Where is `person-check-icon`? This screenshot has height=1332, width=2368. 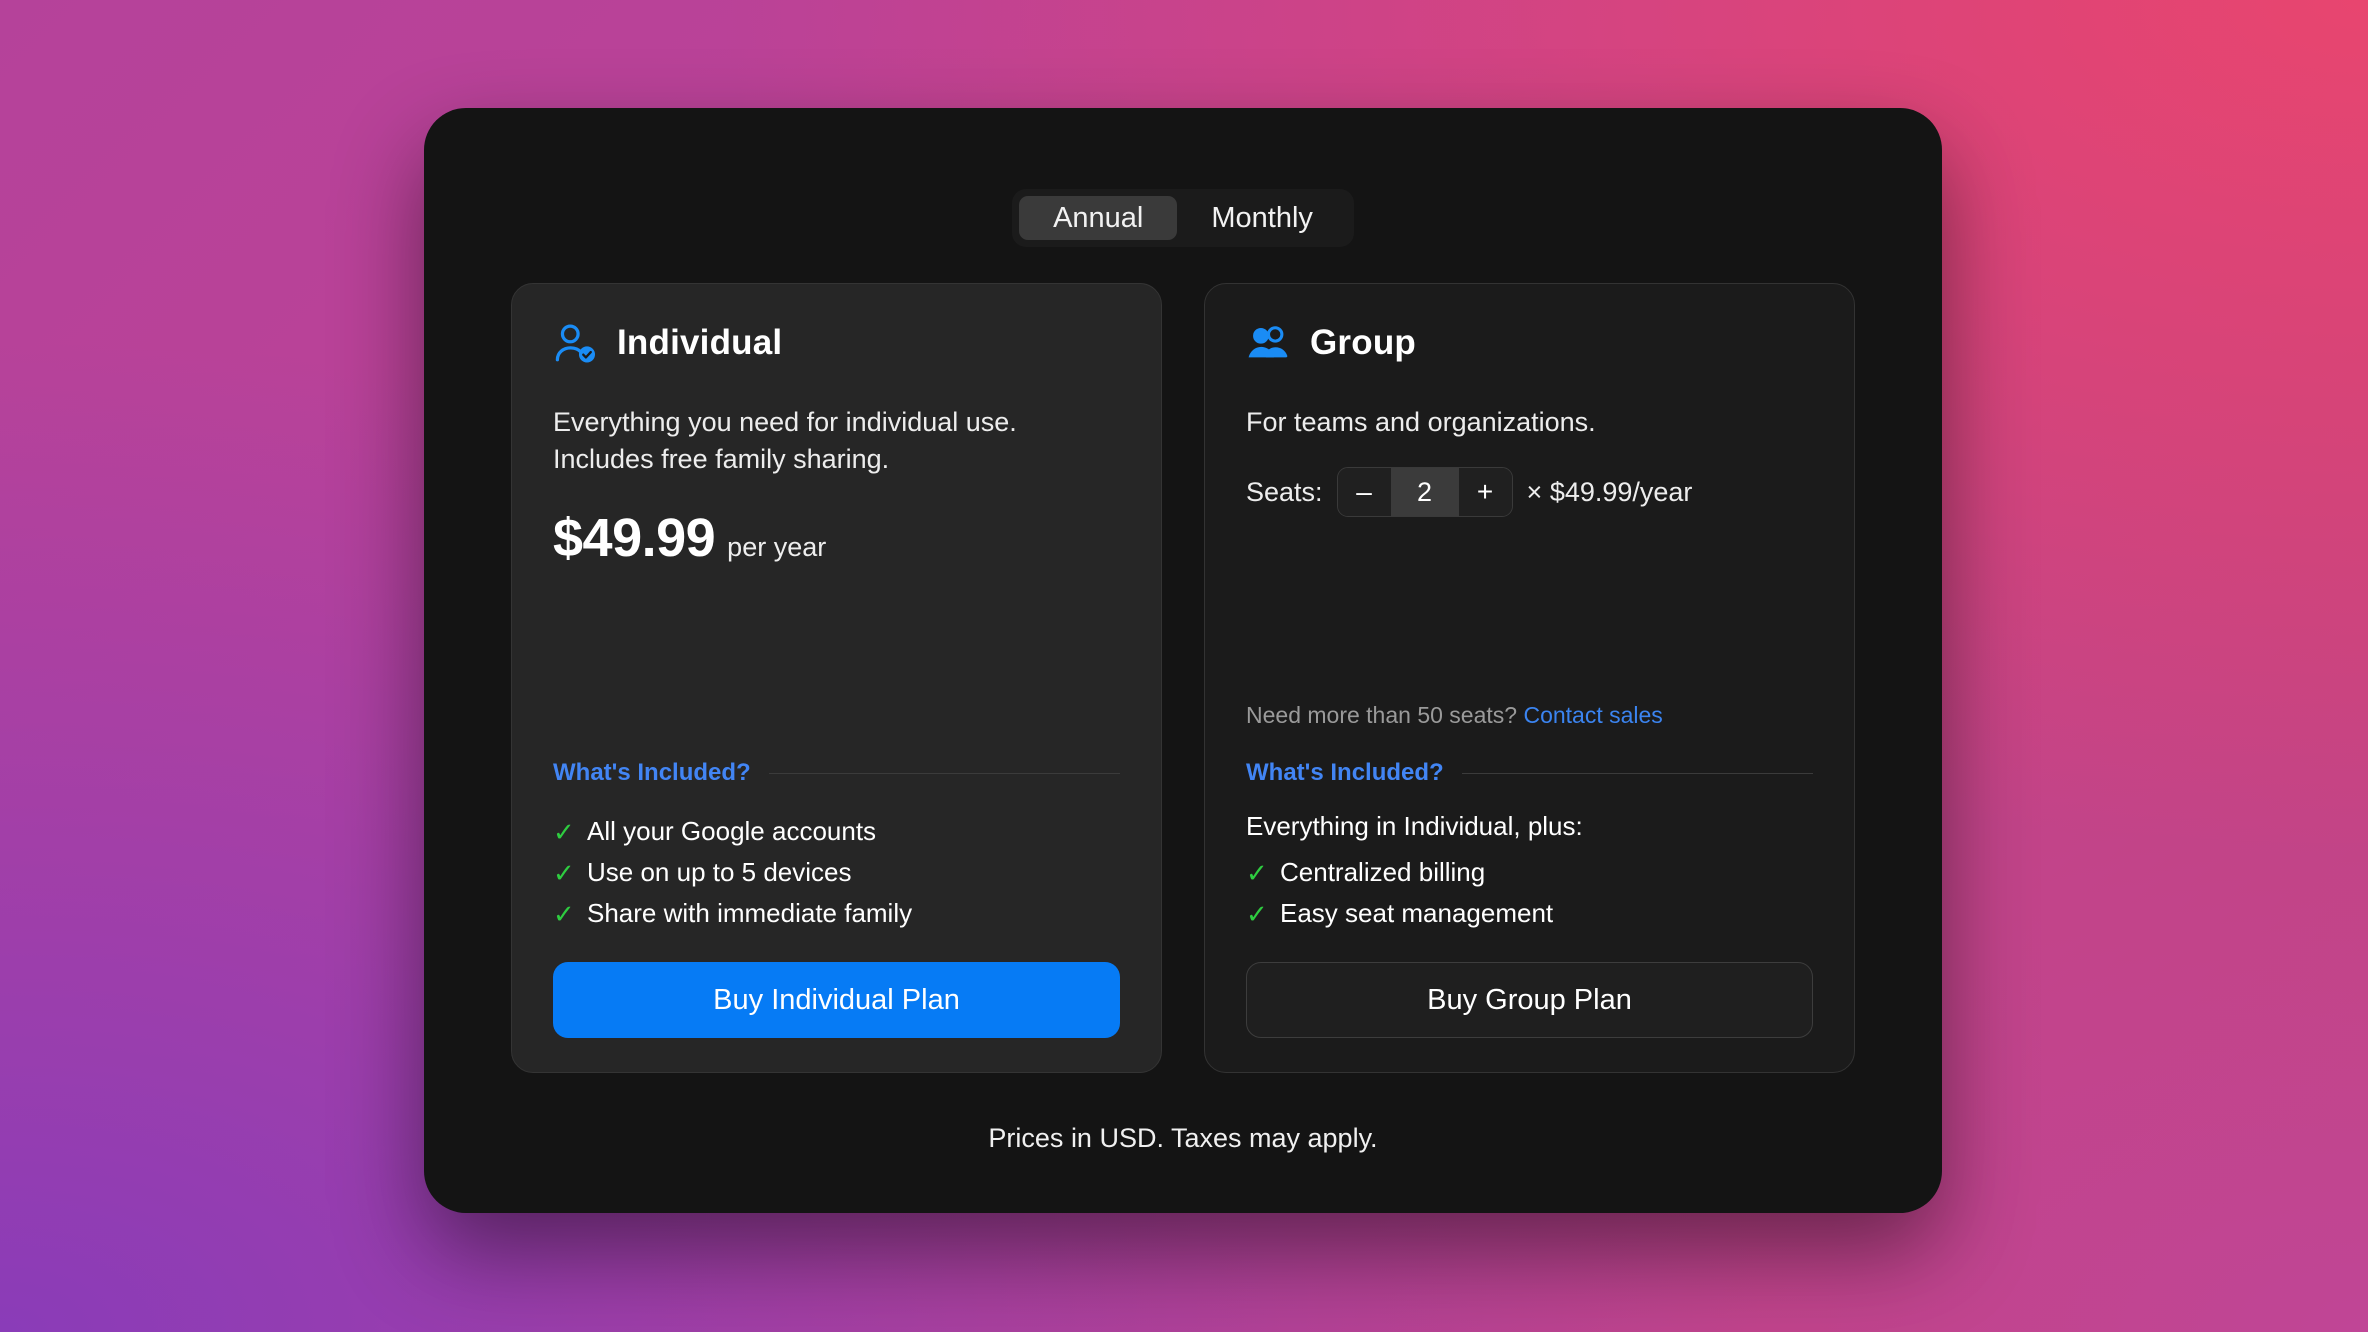 person-check-icon is located at coordinates (576, 343).